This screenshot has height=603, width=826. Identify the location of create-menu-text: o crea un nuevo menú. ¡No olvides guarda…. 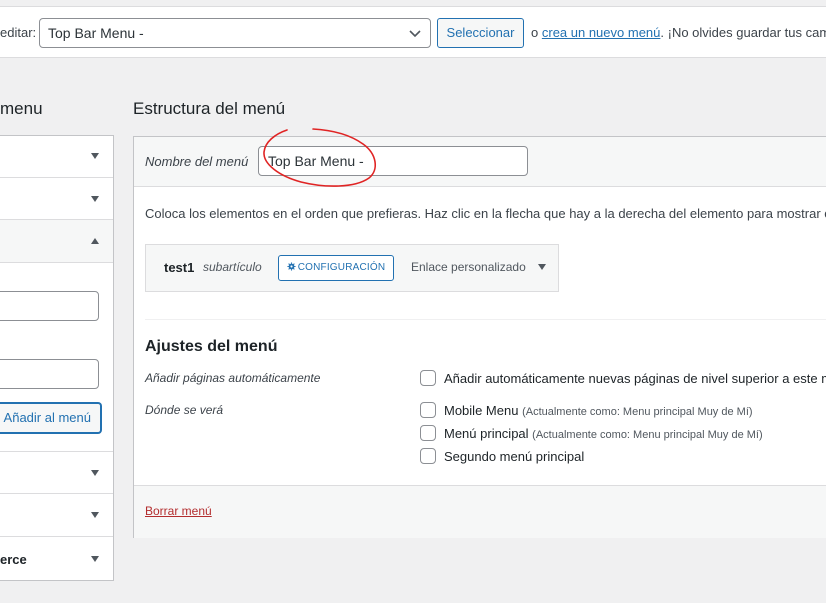
(678, 32).